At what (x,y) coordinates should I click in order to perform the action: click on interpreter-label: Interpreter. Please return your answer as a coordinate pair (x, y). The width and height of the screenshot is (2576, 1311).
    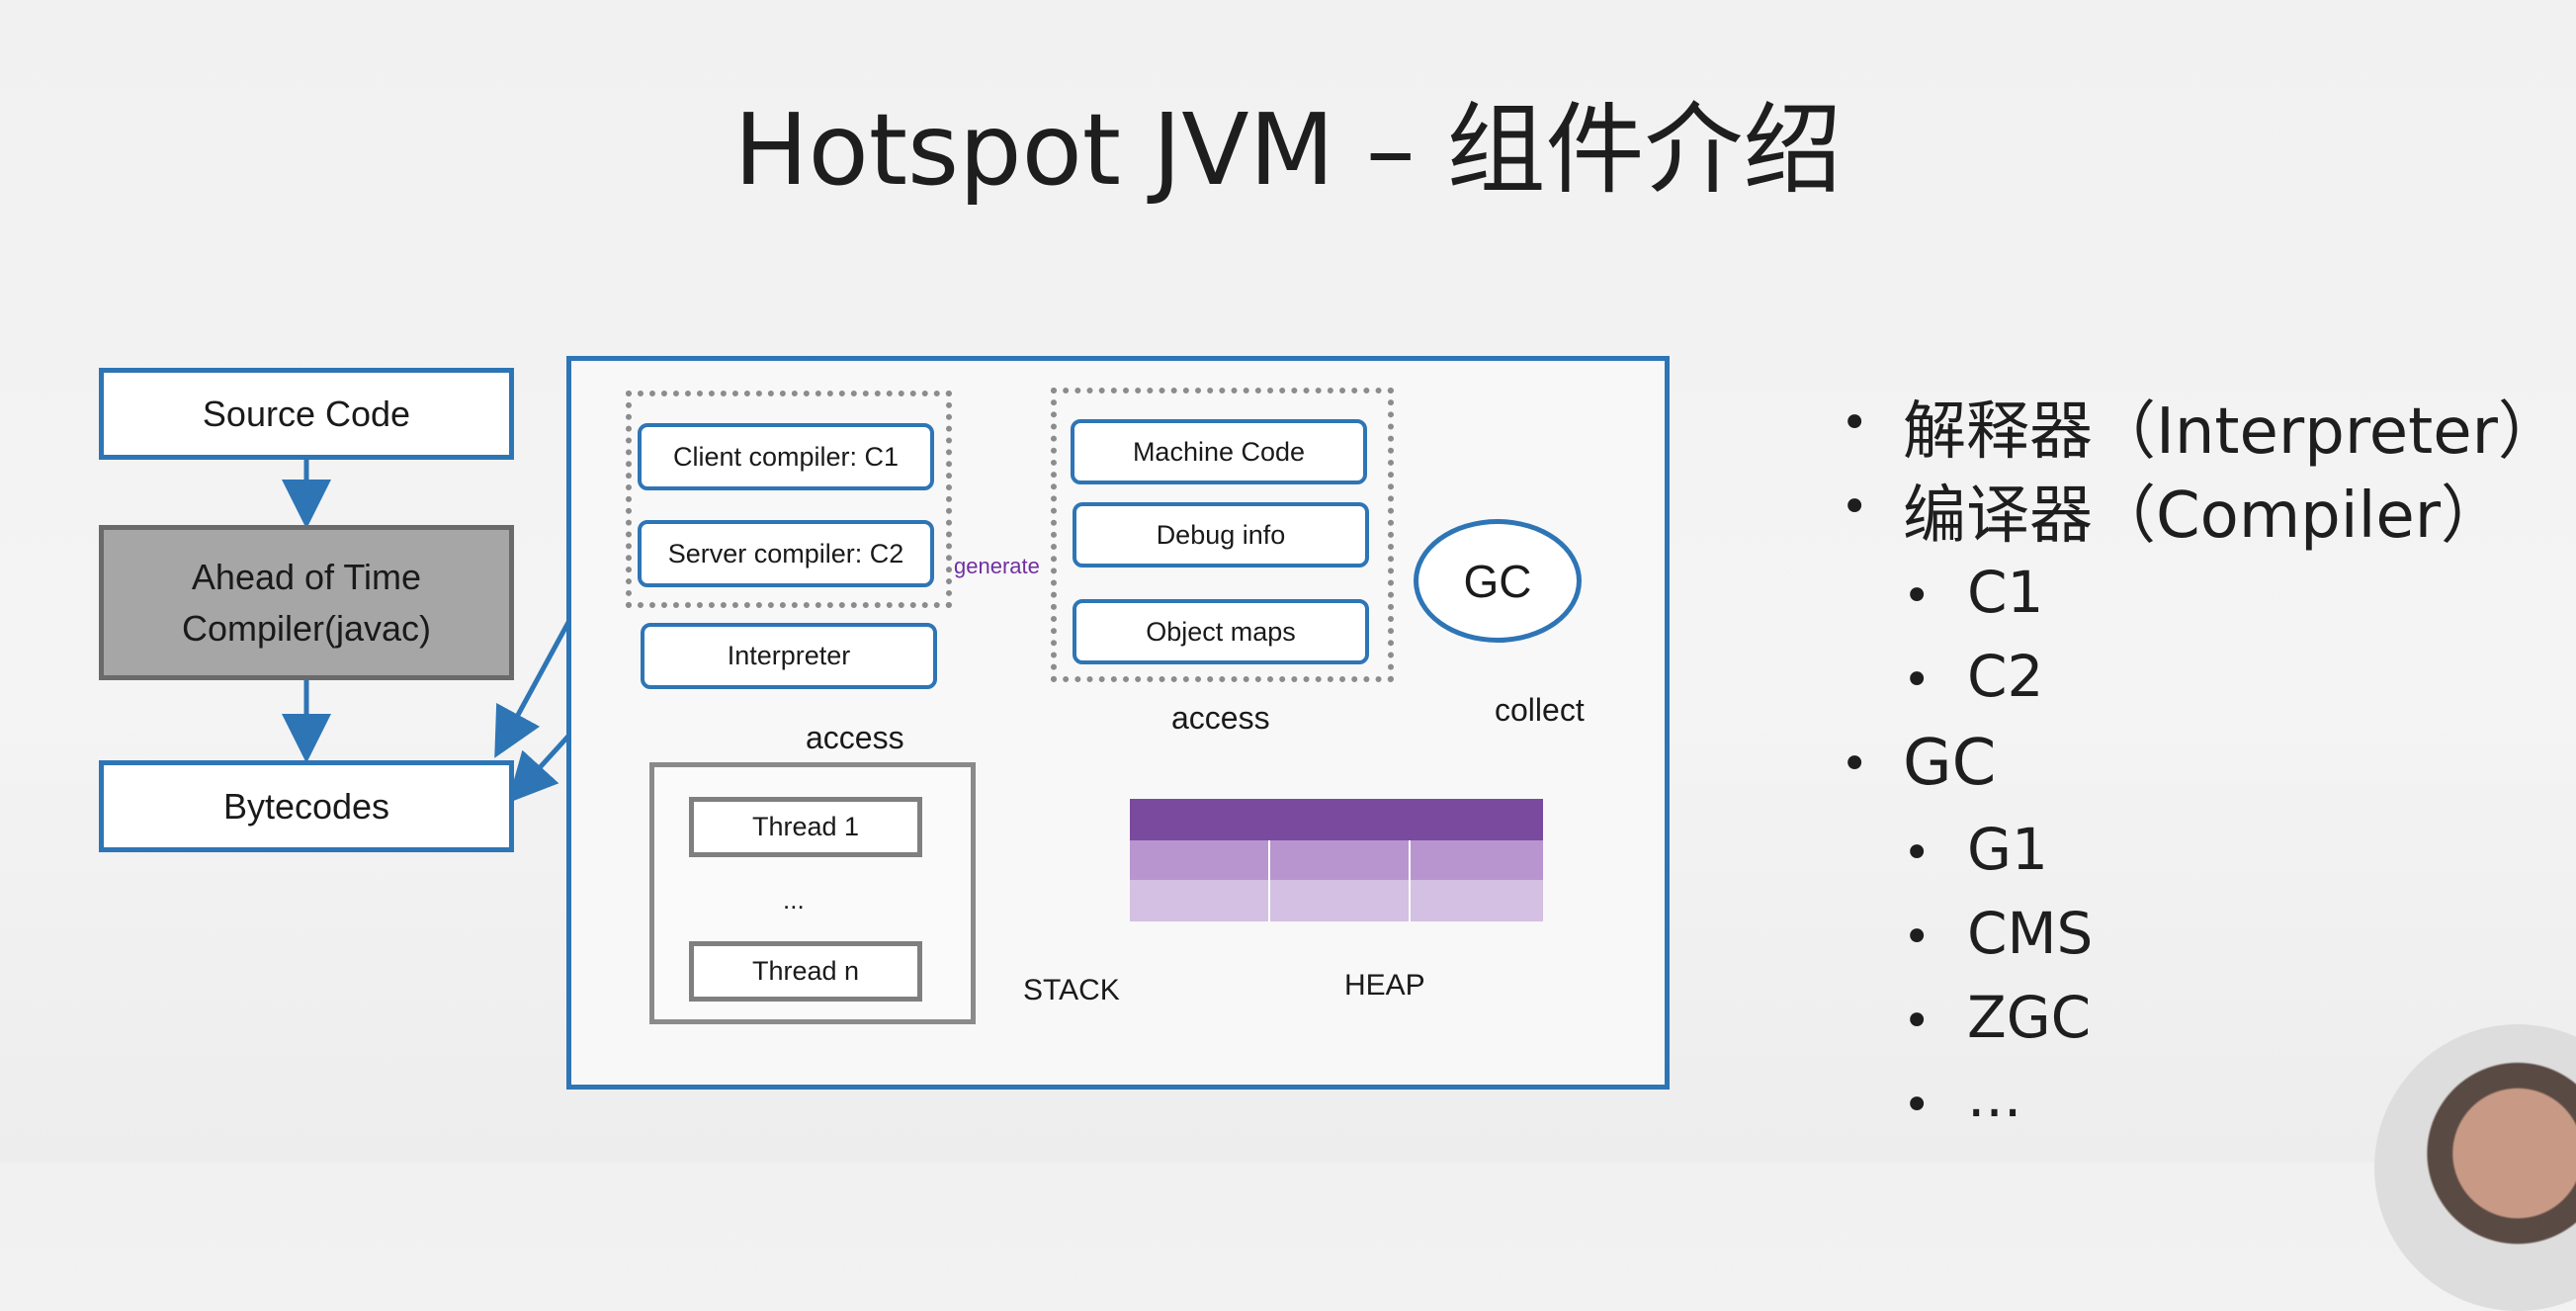
    Looking at the image, I should click on (789, 655).